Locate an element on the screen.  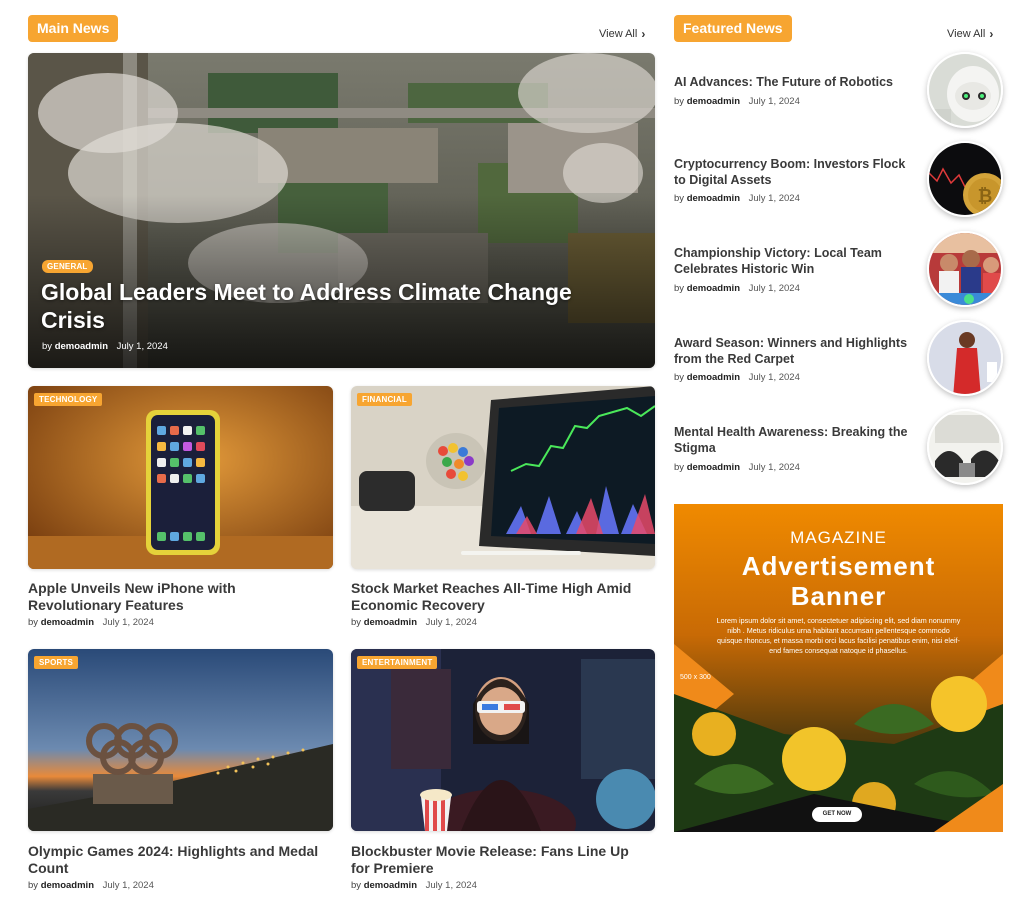
movie-premiere-image is located at coordinates (503, 740).